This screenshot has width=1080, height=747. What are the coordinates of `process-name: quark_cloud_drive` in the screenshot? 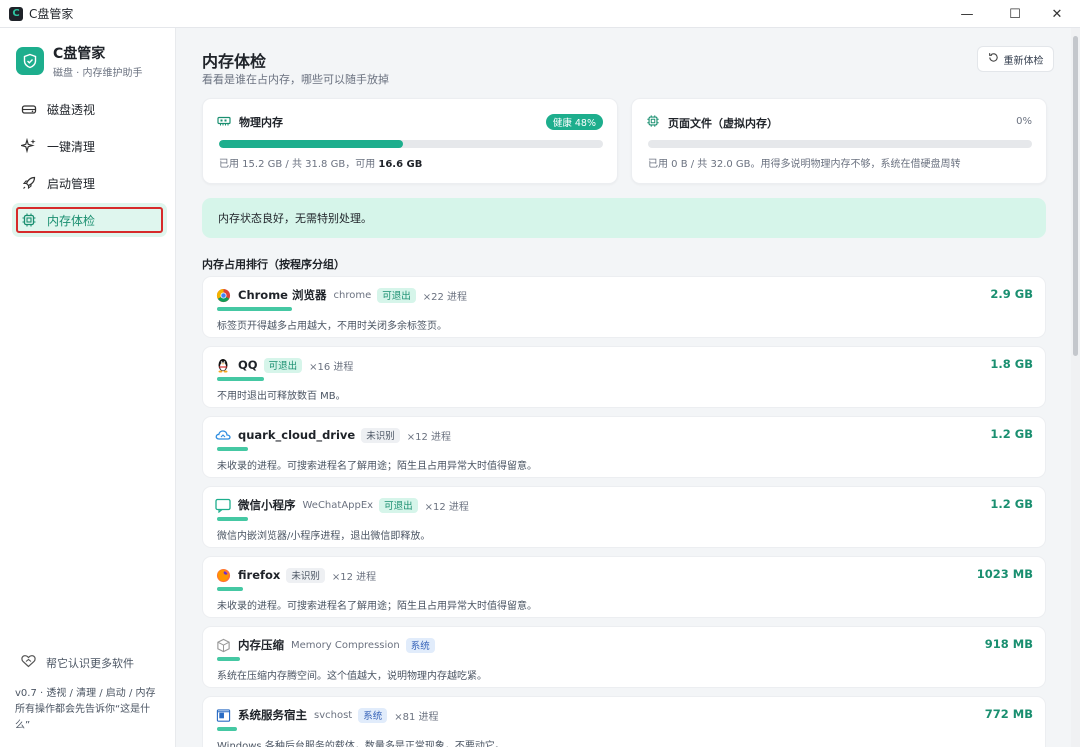 It's located at (297, 435).